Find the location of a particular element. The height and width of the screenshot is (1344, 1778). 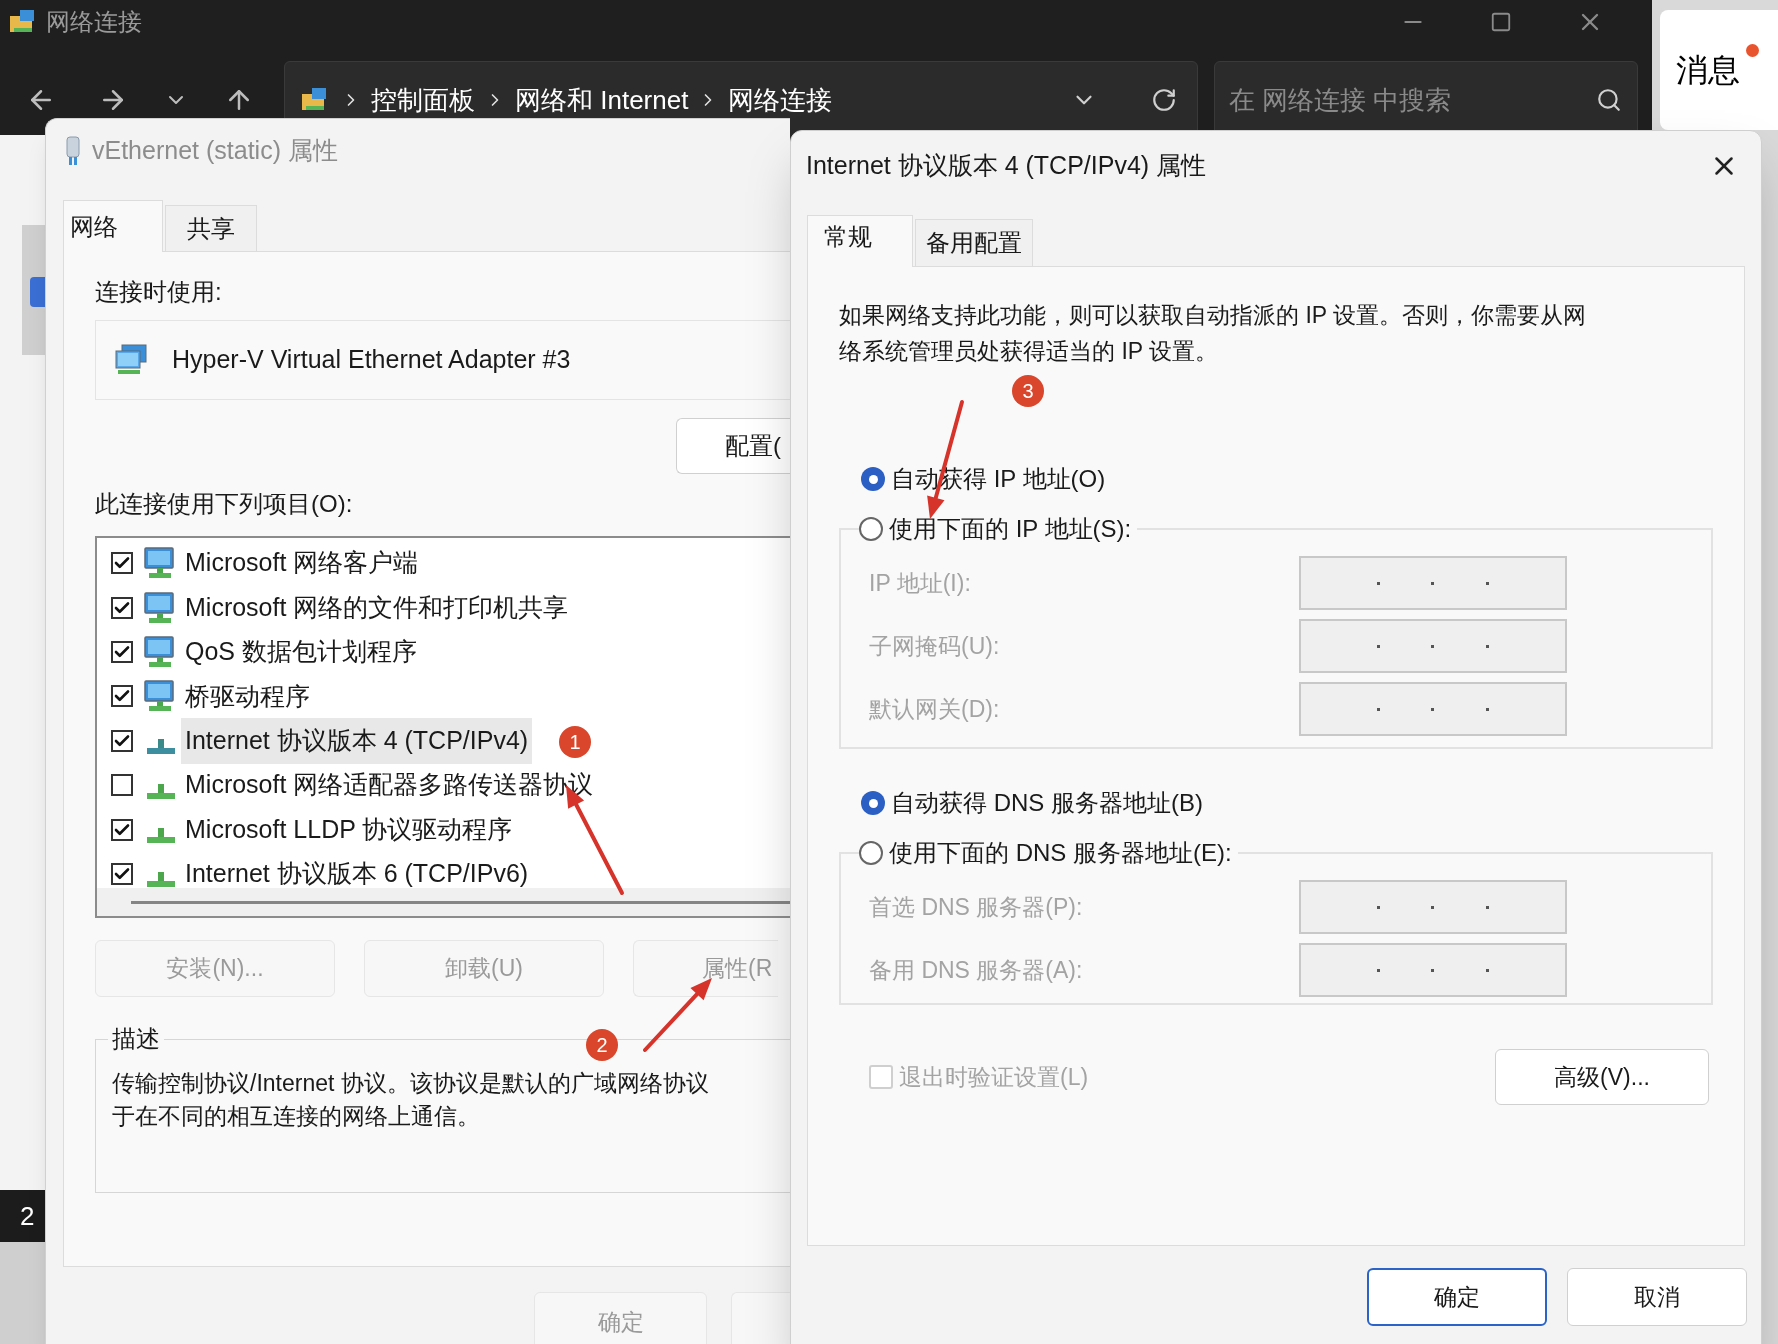

field-label: 默认网关(D): is located at coordinates (935, 709).